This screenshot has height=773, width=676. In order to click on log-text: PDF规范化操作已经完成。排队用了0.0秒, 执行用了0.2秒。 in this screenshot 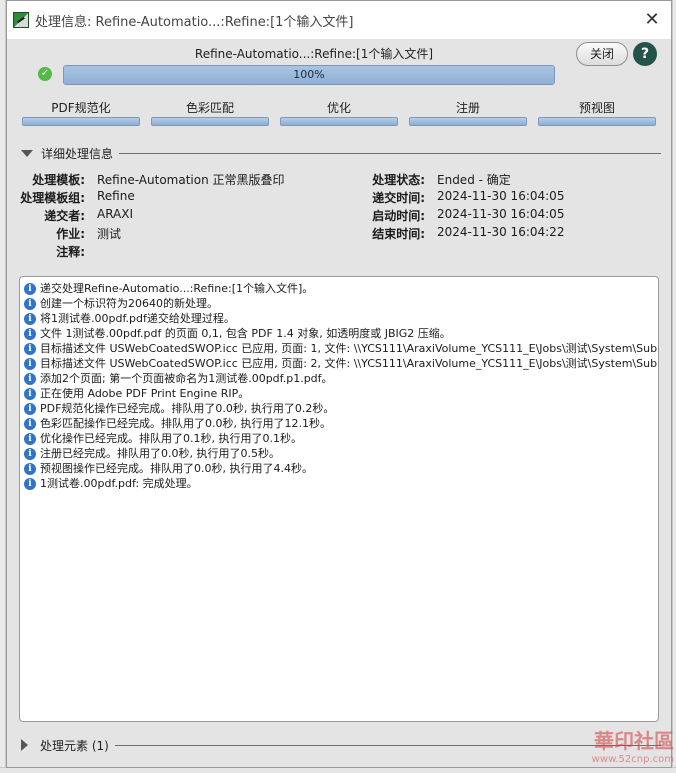, I will do `click(187, 408)`.